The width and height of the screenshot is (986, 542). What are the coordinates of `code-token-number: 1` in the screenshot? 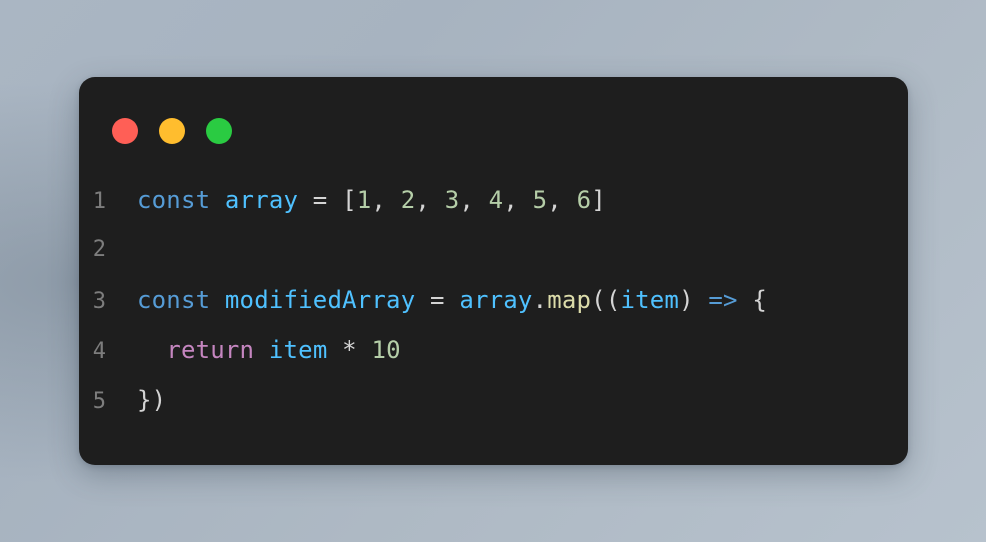 It's located at (364, 200).